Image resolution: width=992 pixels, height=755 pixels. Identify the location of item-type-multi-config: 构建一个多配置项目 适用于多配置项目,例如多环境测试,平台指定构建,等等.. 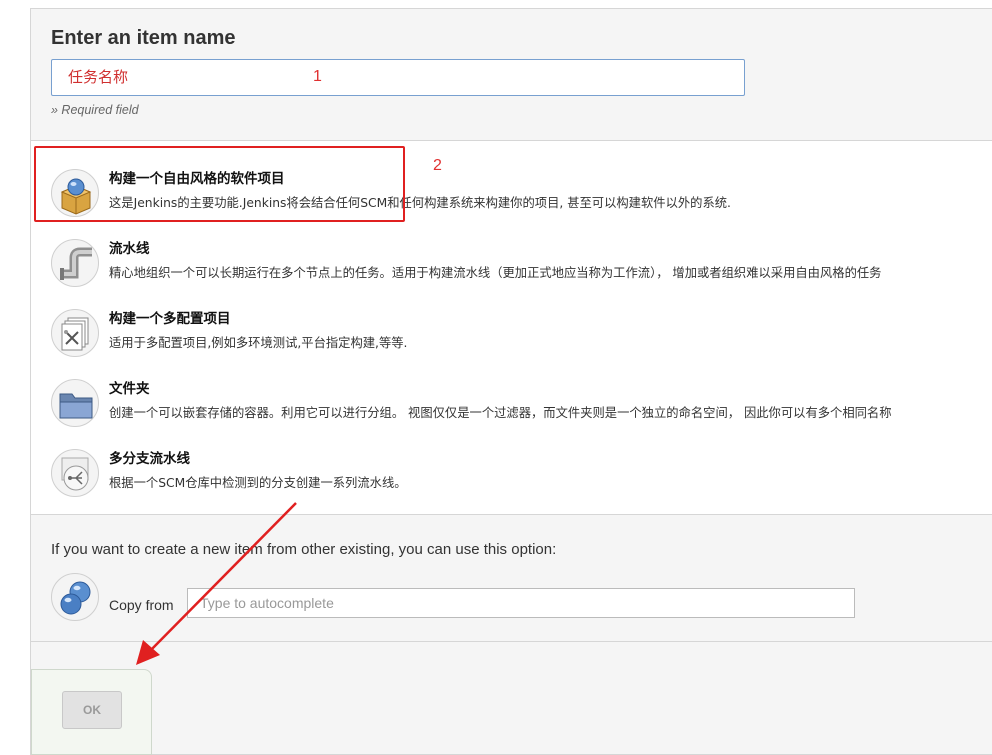
(521, 336).